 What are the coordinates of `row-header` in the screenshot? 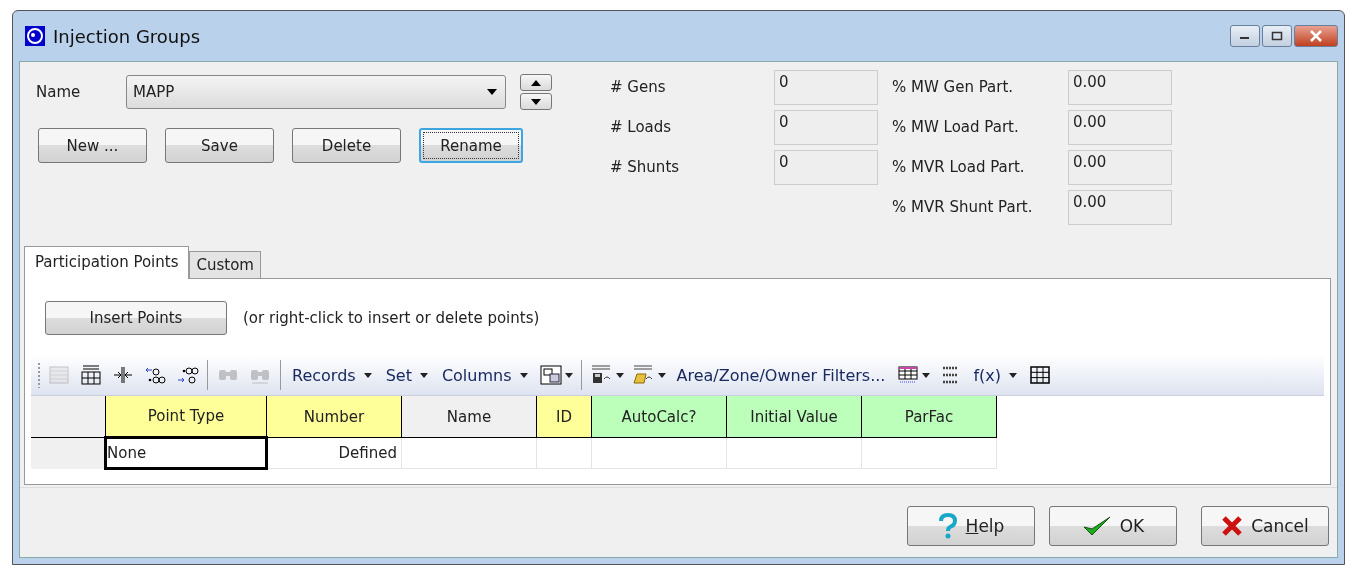 It's located at (68, 453).